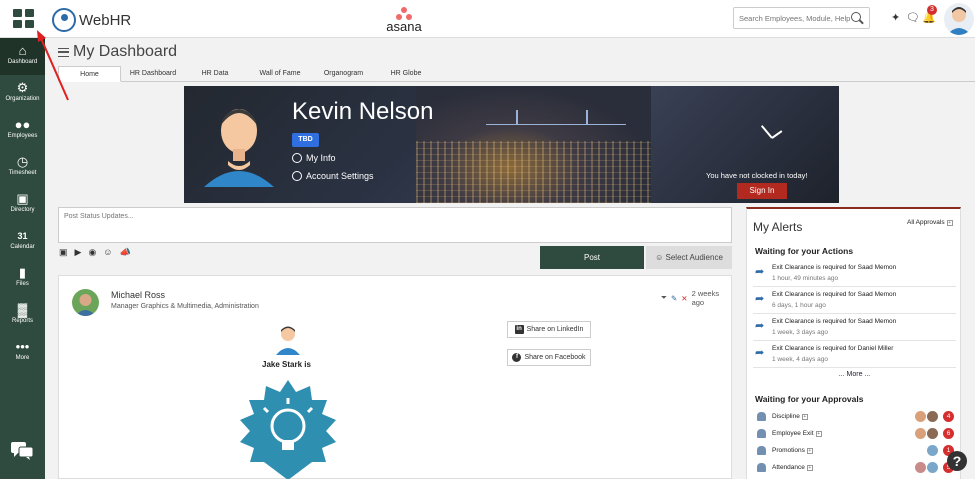  I want to click on sidebar-item-label: More, so click(22, 358).